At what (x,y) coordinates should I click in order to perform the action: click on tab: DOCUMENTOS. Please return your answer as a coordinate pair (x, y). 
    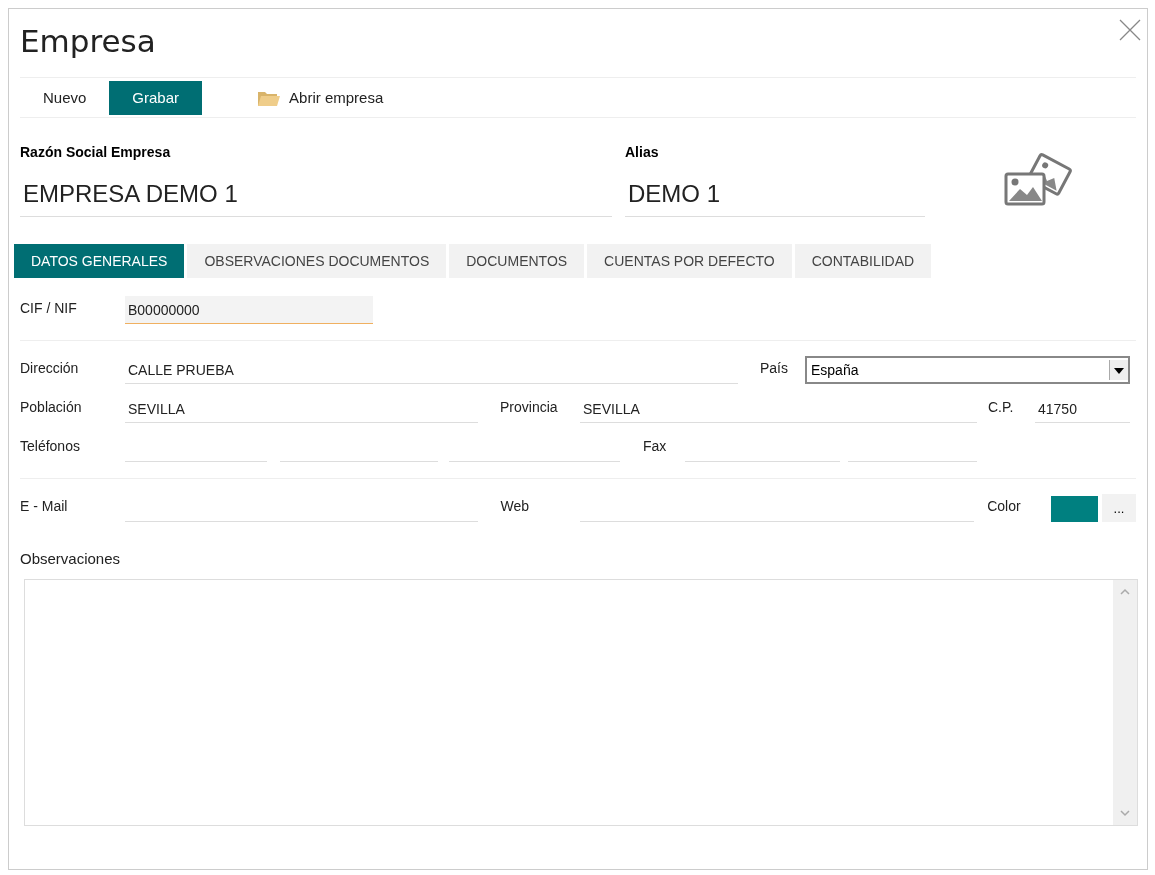
    Looking at the image, I should click on (517, 261).